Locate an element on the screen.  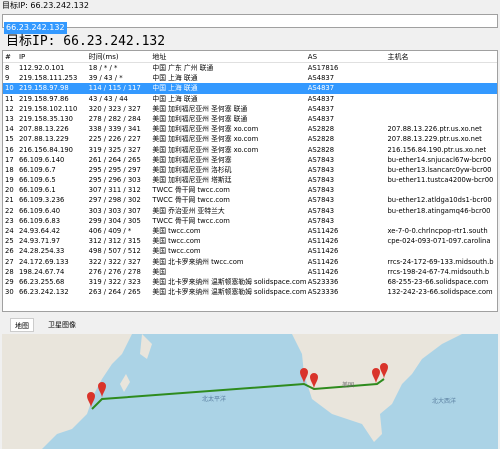
cell-index: 25 is located at coordinates (9, 241).